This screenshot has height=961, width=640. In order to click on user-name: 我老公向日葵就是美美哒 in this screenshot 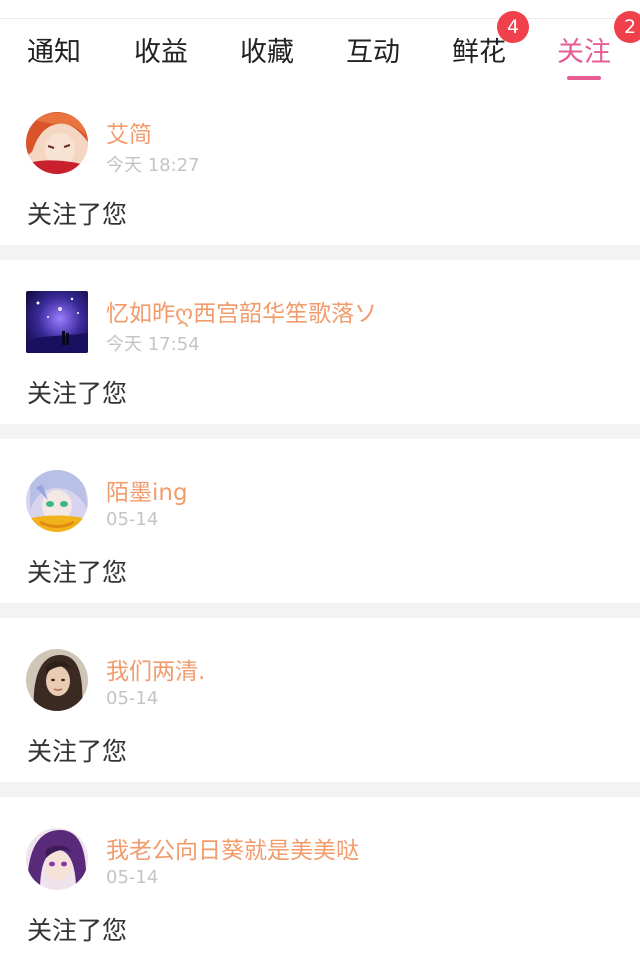, I will do `click(232, 848)`.